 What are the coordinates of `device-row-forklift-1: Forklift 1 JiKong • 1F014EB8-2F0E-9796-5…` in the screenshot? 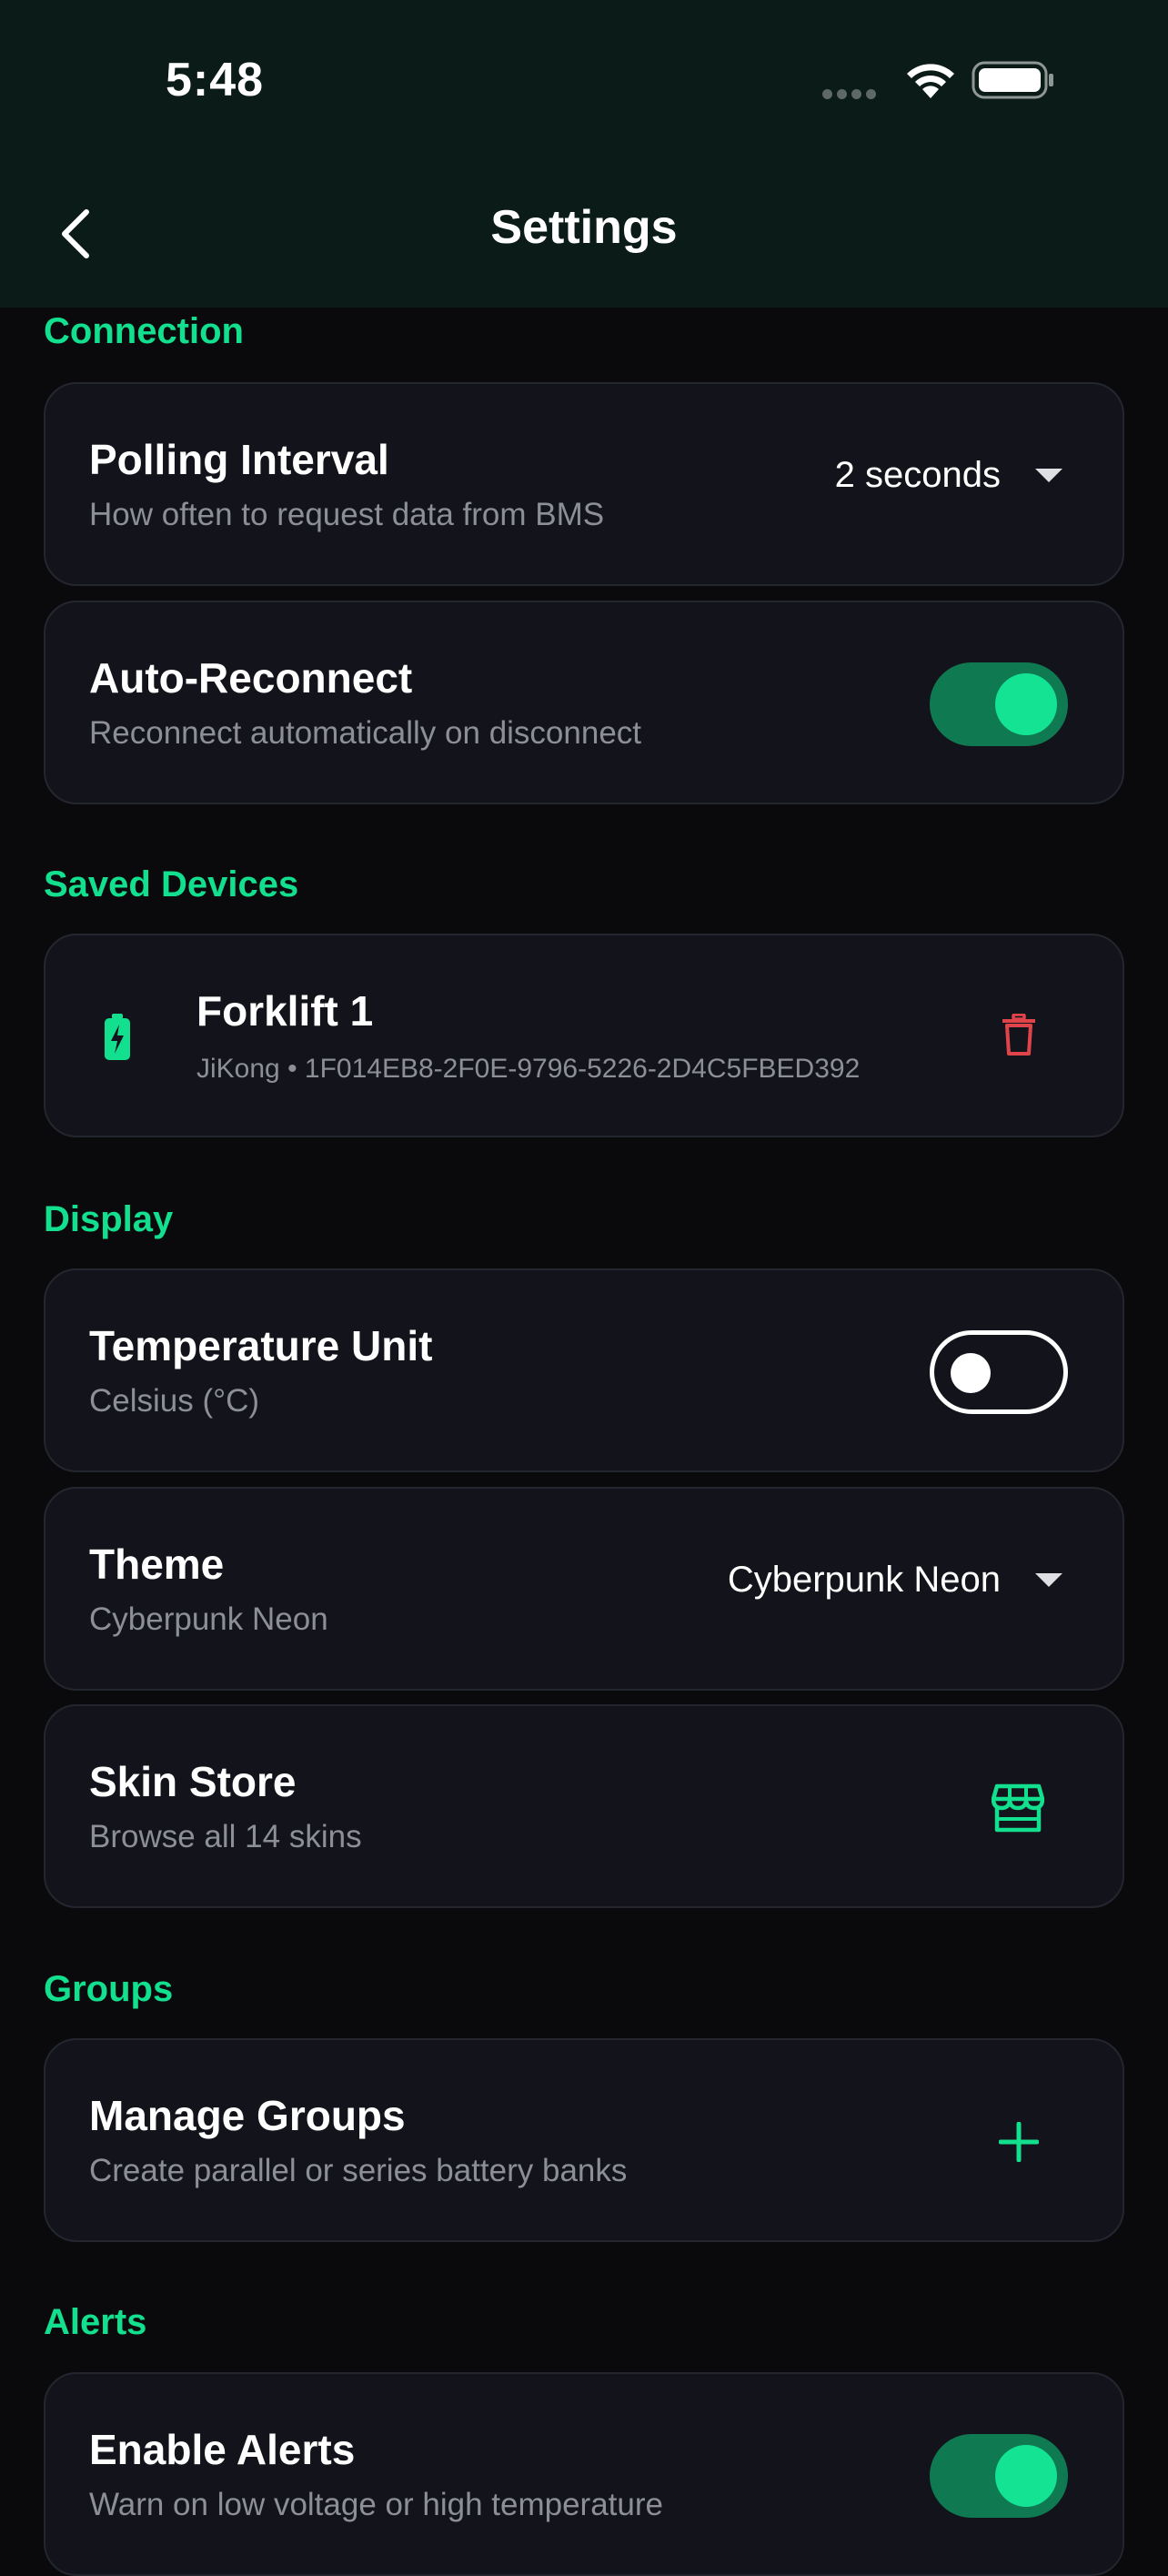 It's located at (584, 1035).